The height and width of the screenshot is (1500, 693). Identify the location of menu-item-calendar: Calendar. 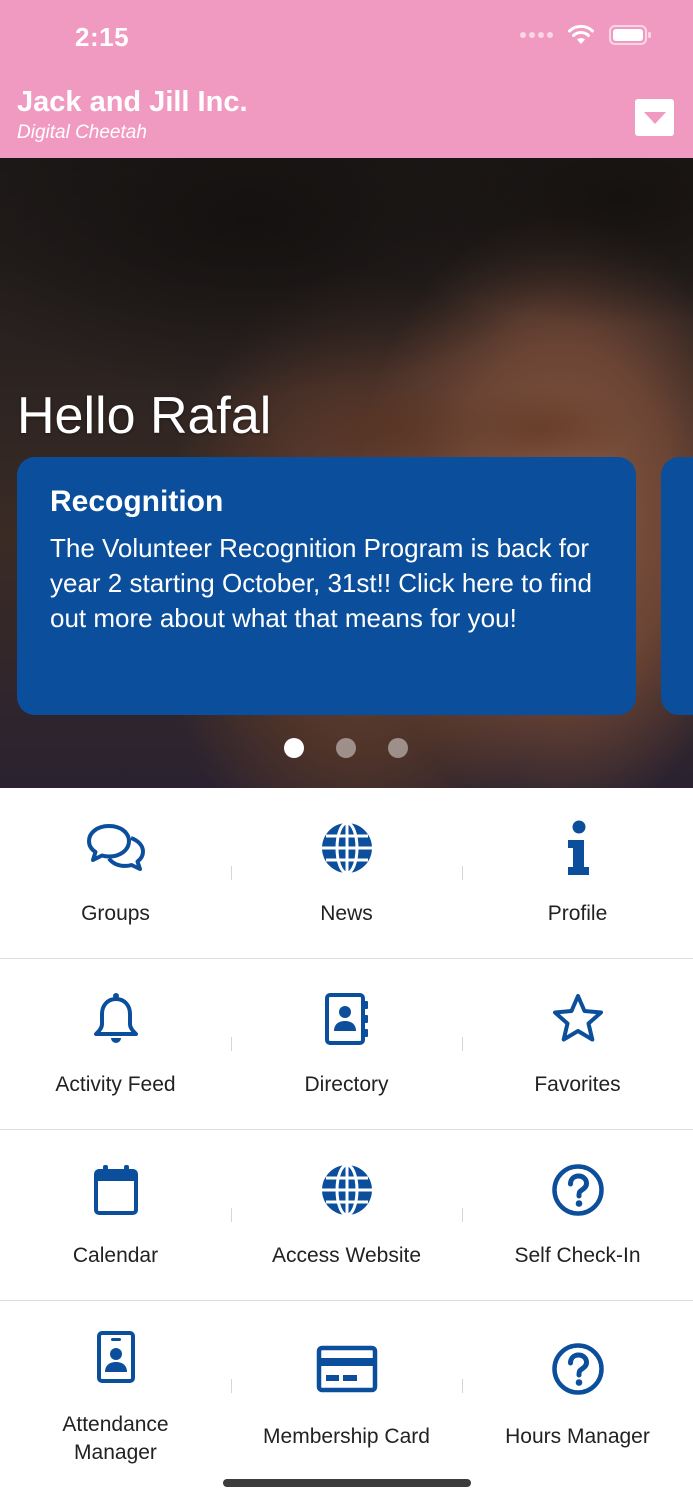
(115, 1215).